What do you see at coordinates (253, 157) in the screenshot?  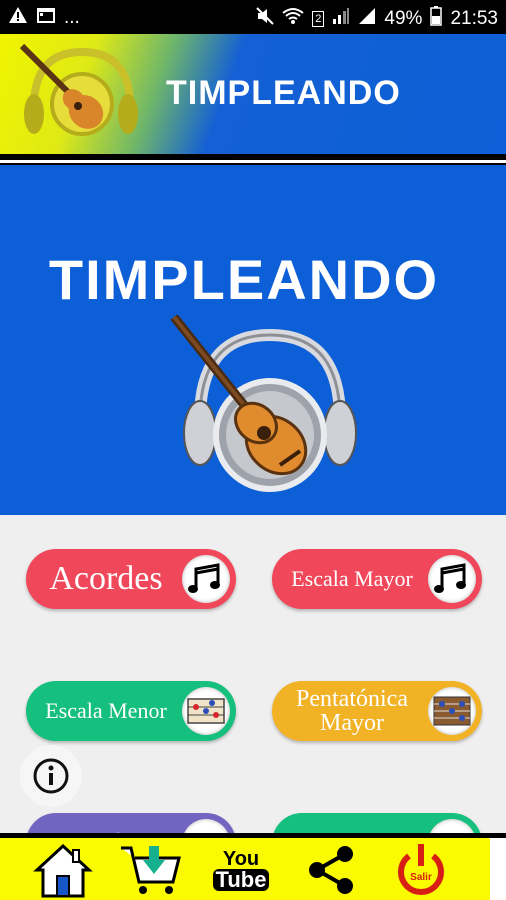 I see `header-divider` at bounding box center [253, 157].